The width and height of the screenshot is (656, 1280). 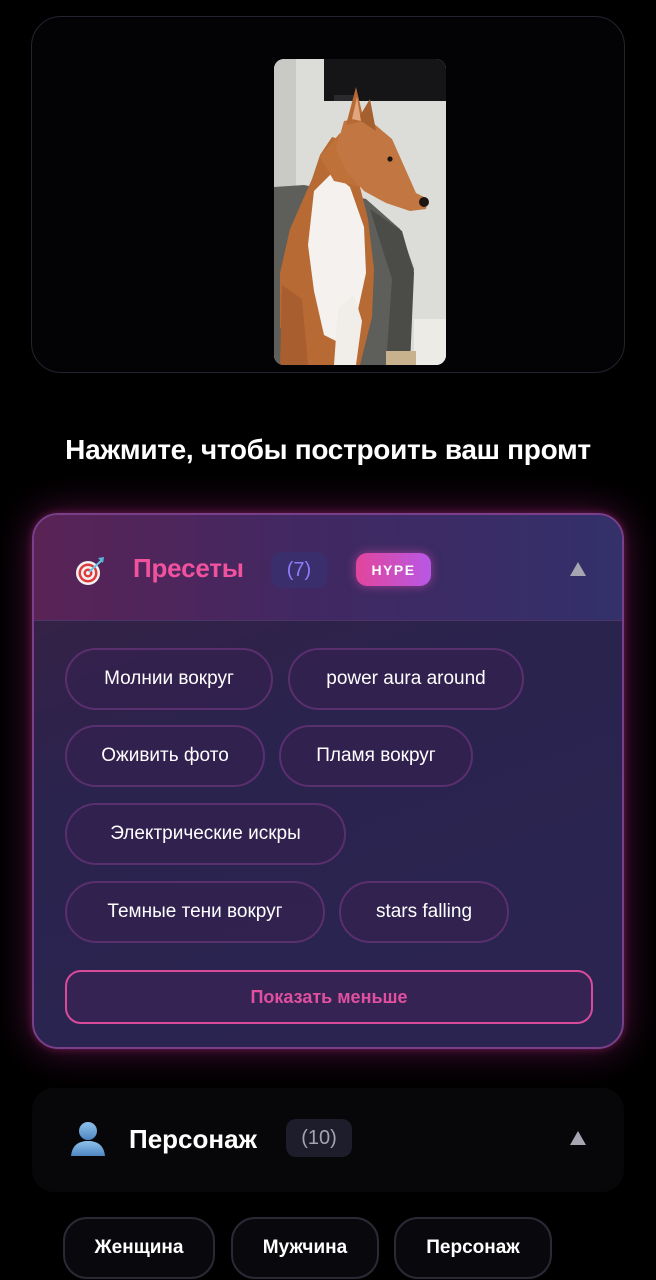 What do you see at coordinates (90, 571) in the screenshot?
I see `dart-target-icon` at bounding box center [90, 571].